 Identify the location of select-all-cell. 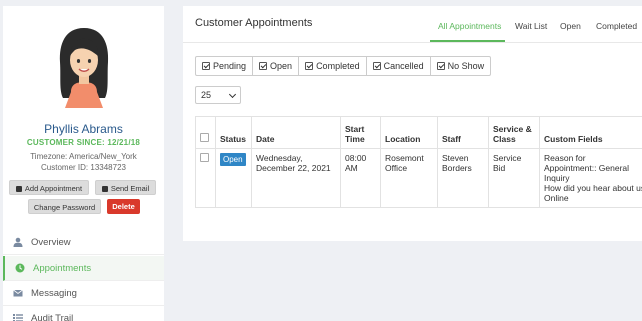
(205, 132).